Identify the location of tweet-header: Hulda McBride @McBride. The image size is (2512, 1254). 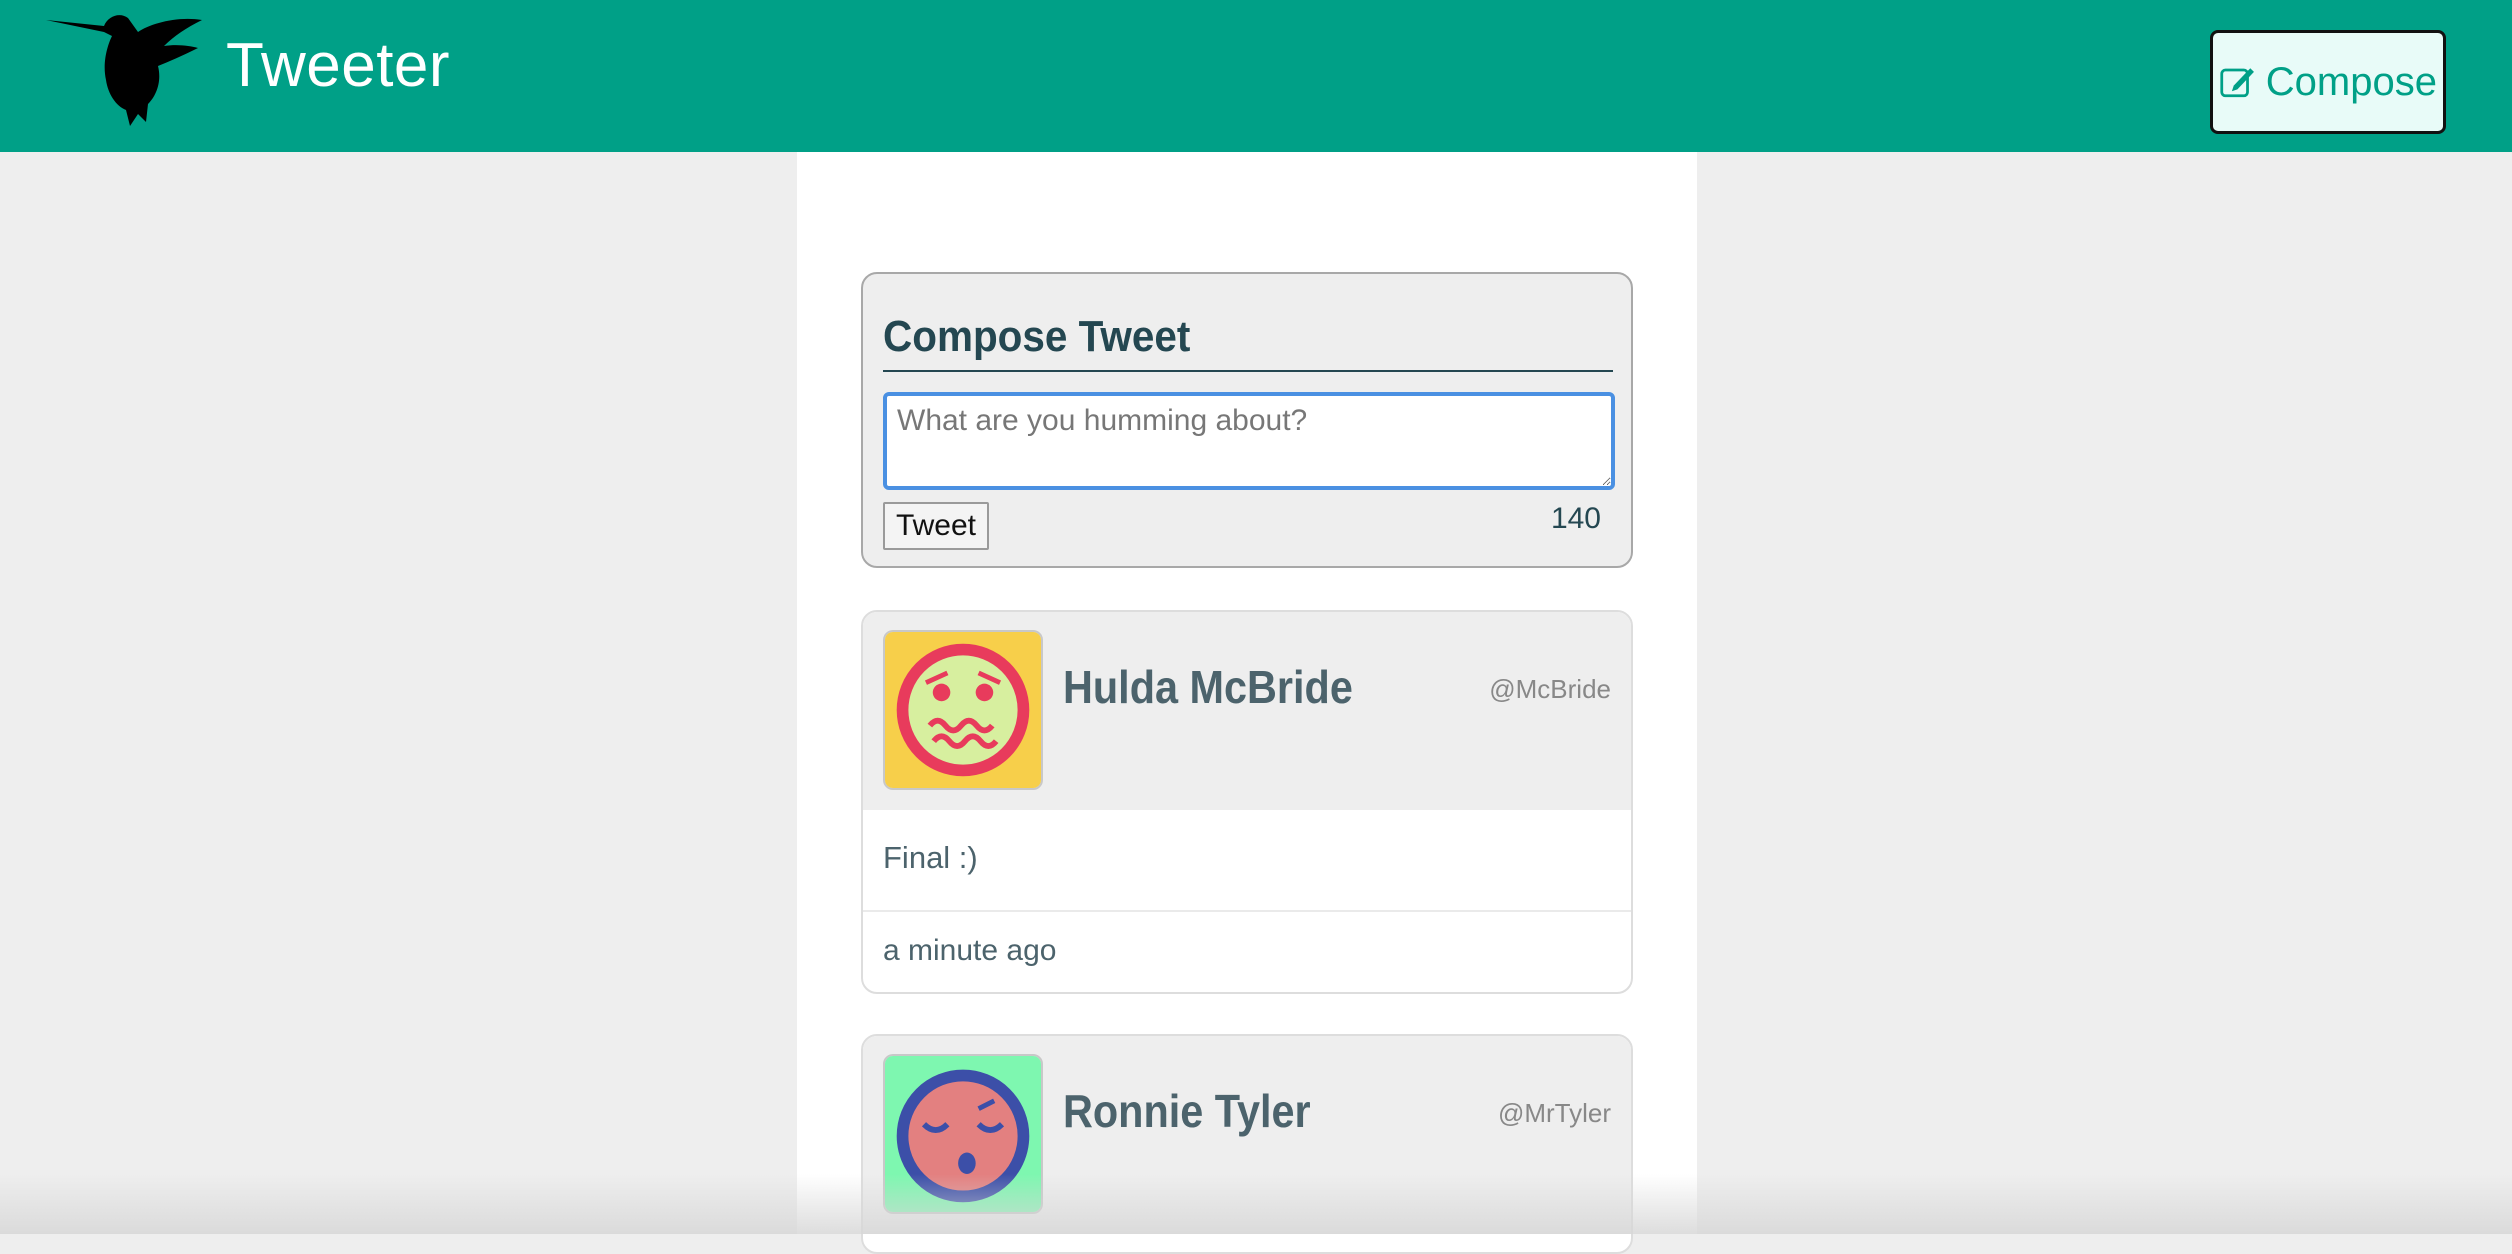
(1247, 711).